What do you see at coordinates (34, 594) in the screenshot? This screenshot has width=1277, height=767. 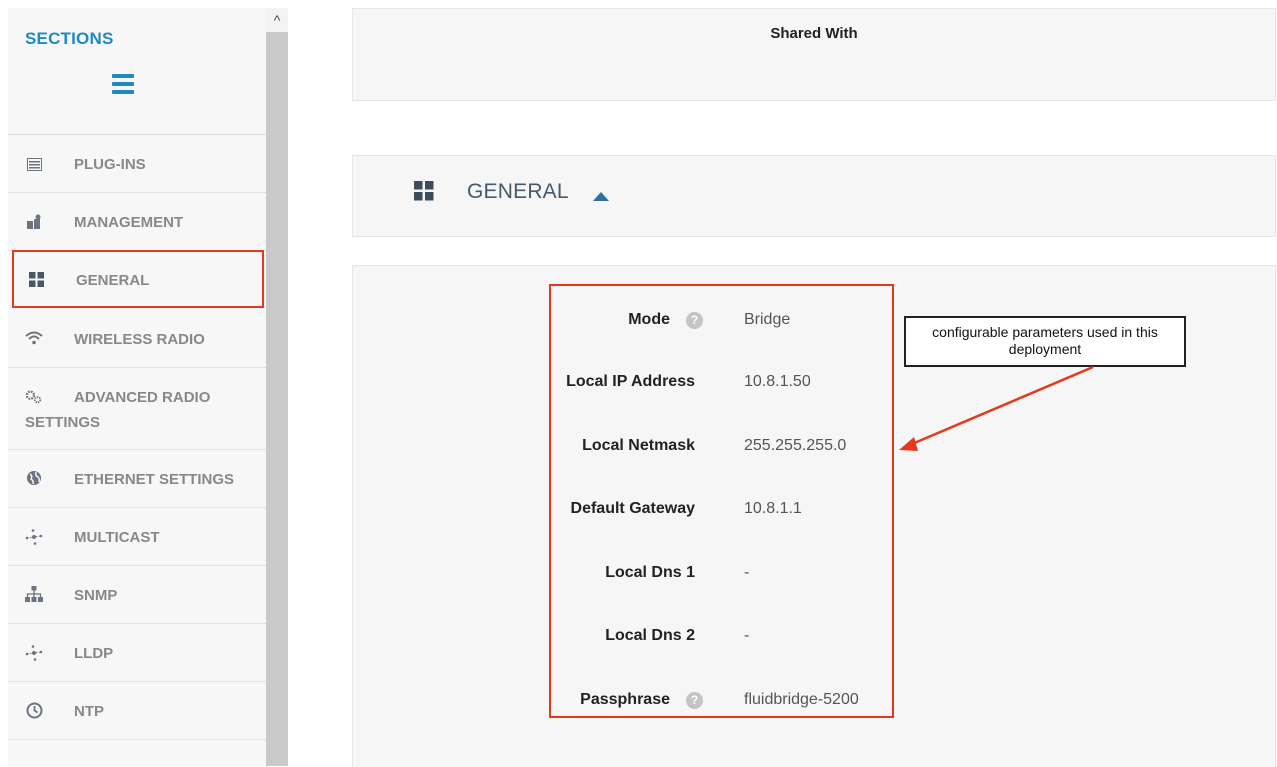 I see `sitemap-icon` at bounding box center [34, 594].